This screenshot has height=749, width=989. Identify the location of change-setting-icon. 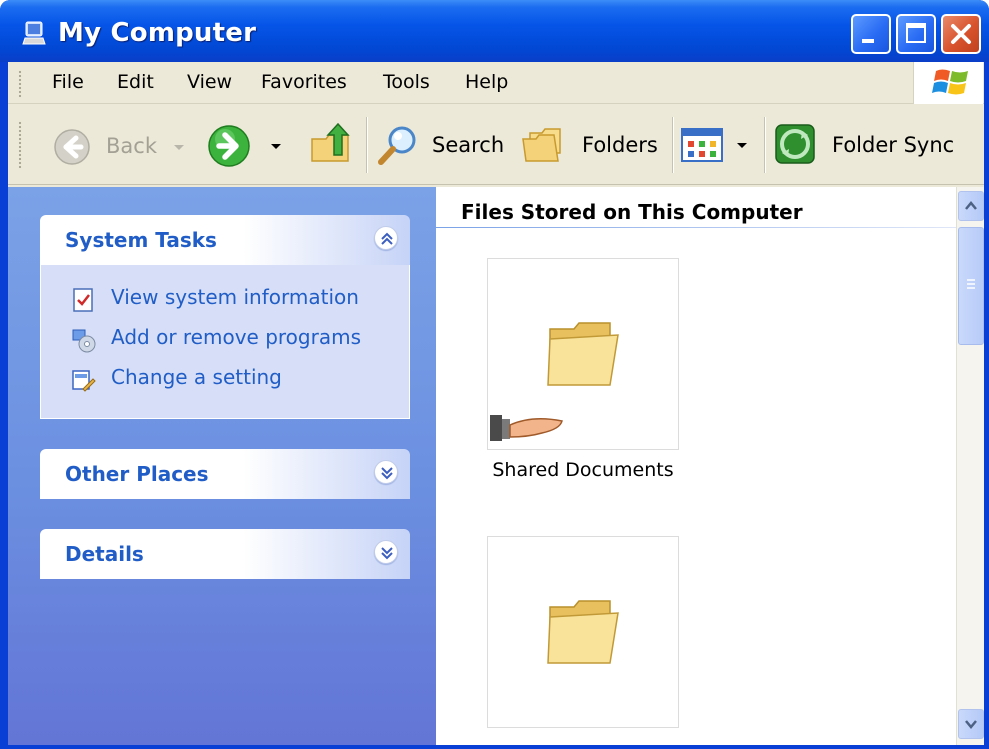
(84, 381).